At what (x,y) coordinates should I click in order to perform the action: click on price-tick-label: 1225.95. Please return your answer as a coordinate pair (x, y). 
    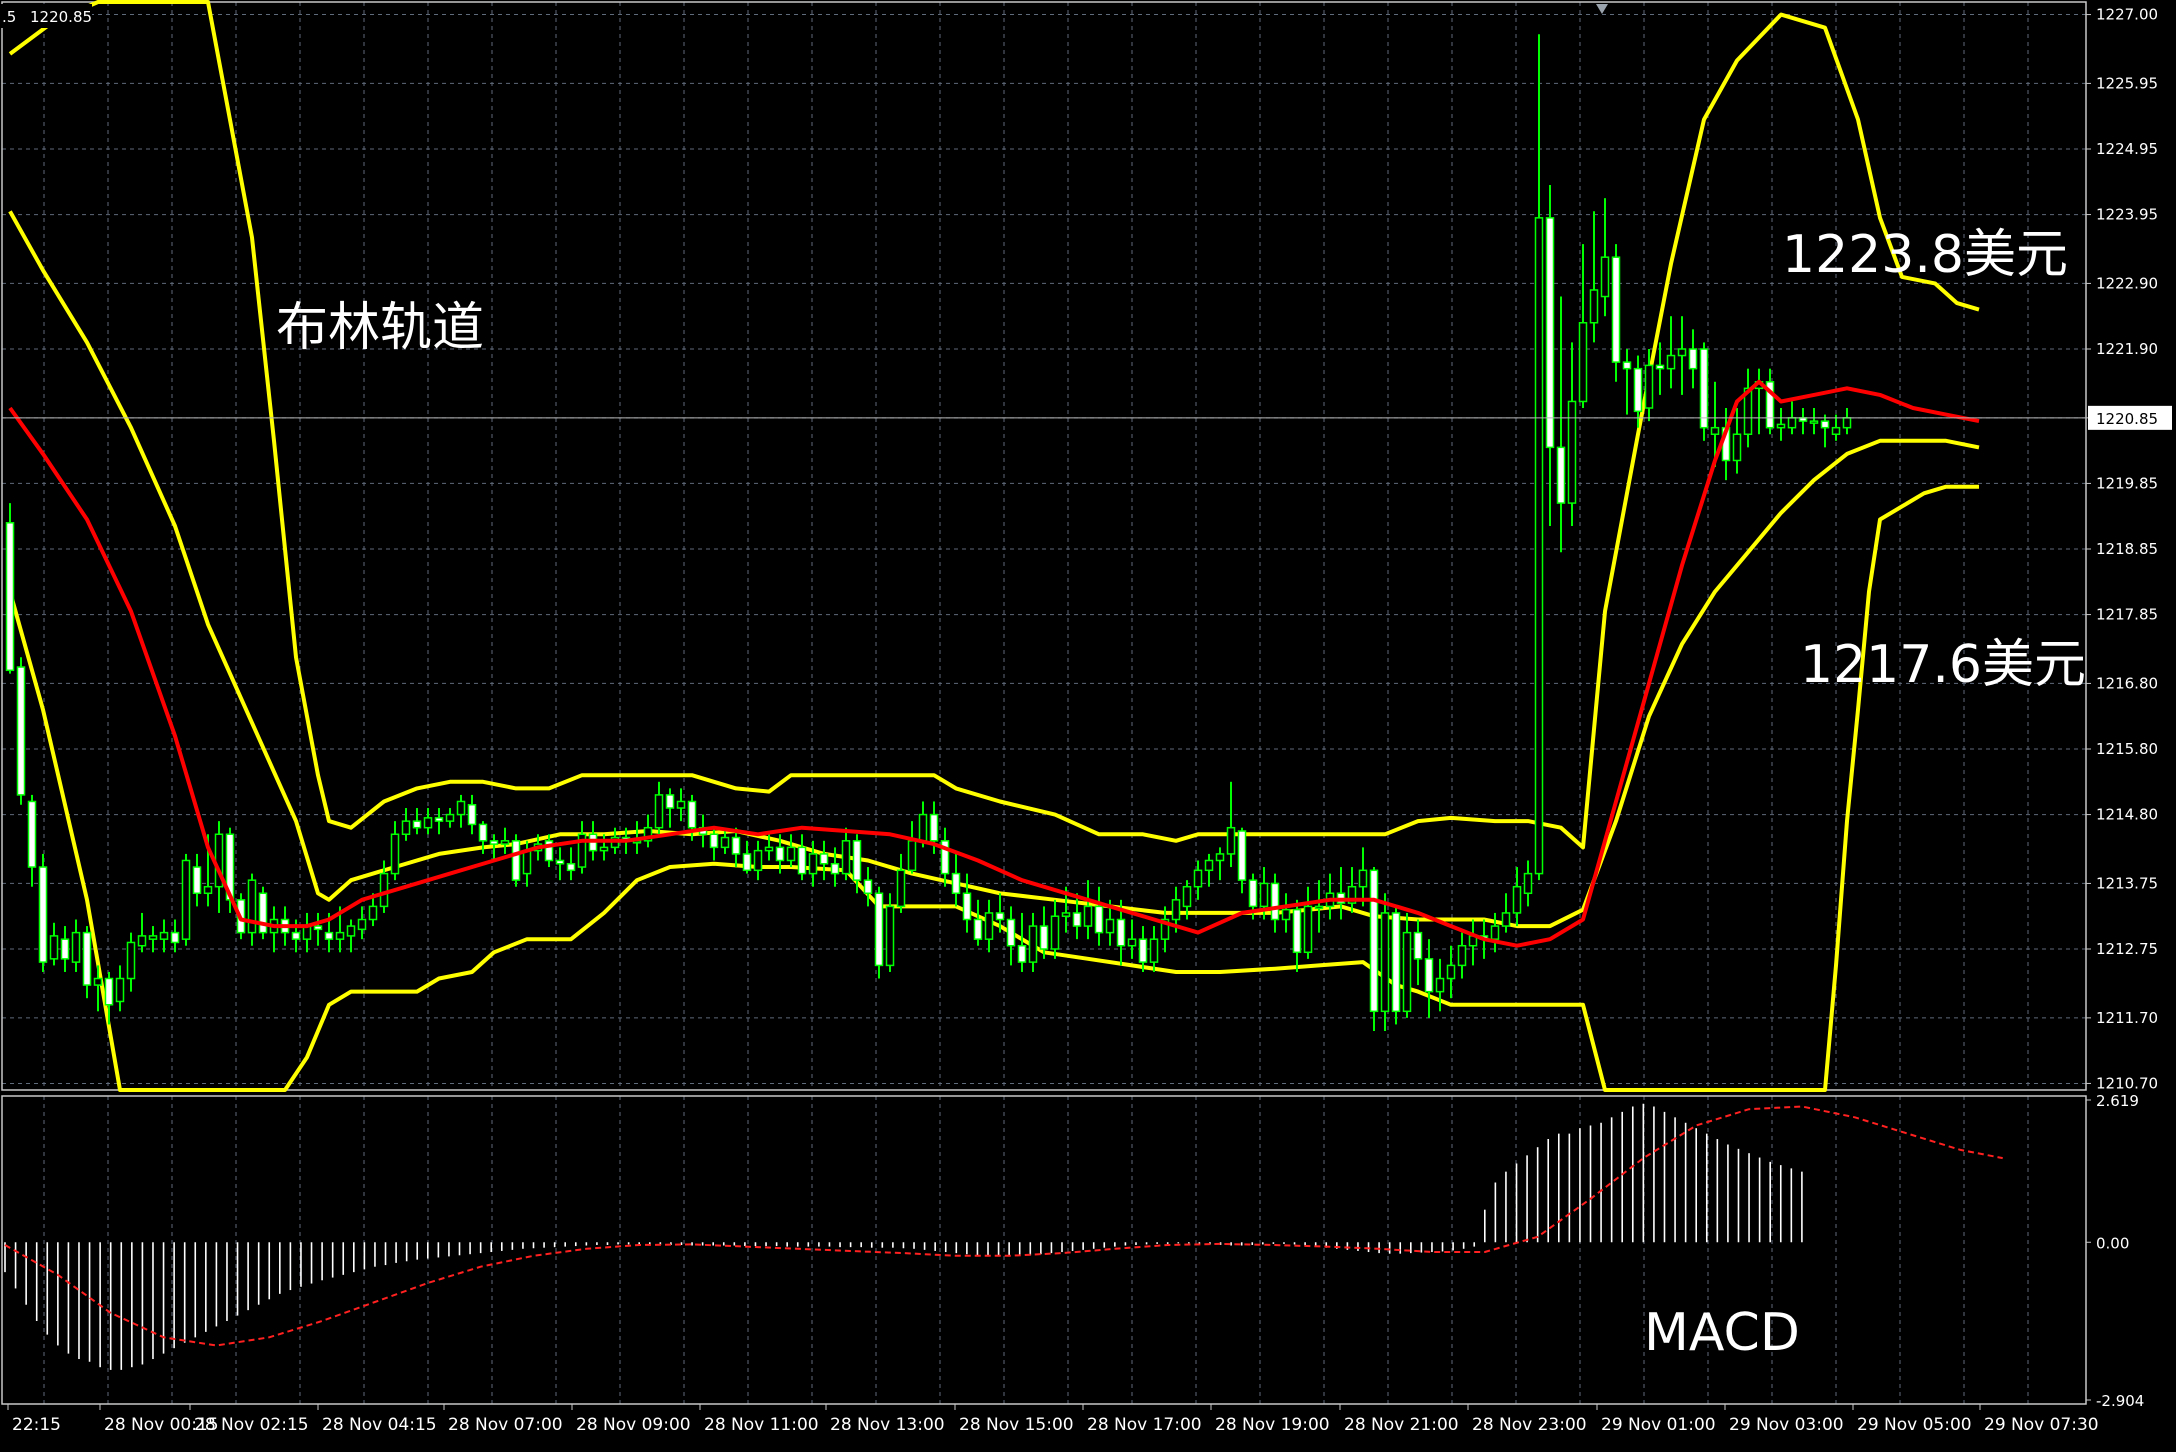
    Looking at the image, I should click on (2127, 83).